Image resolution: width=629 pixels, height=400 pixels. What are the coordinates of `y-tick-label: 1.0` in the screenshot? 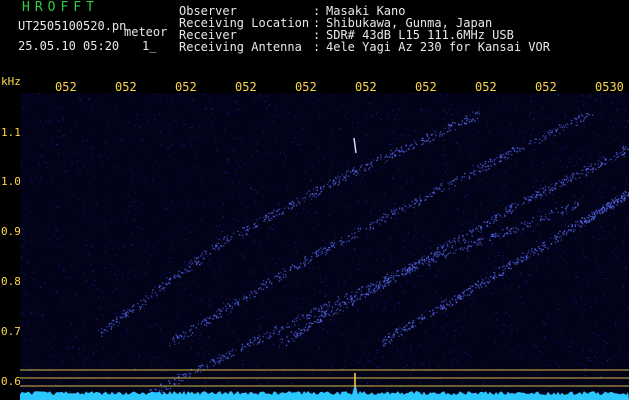 It's located at (11, 181).